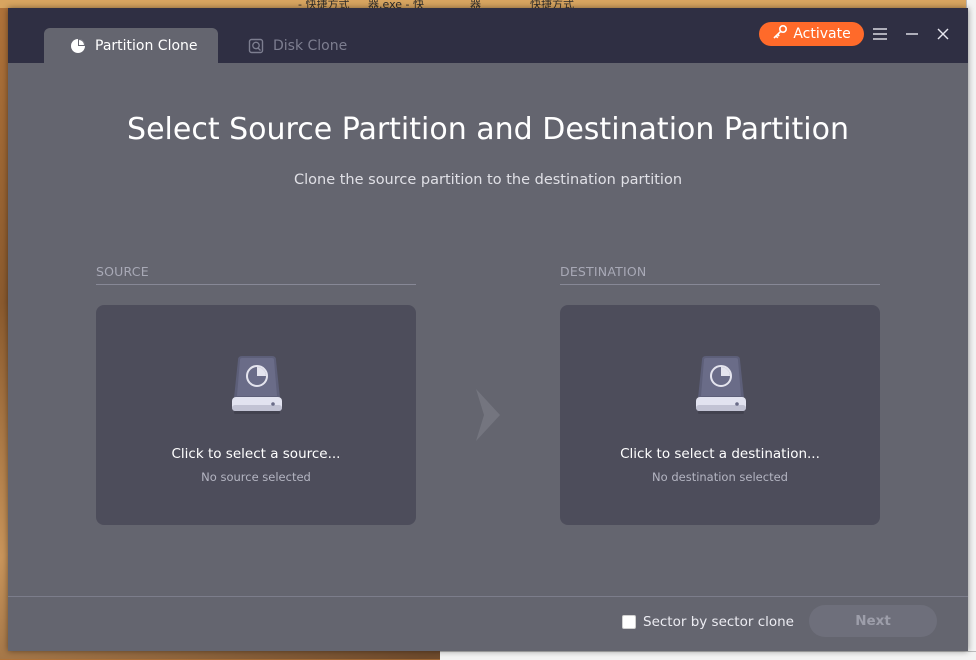 This screenshot has width=976, height=660. I want to click on tab-disk-clone: Disk Clone, so click(303, 45).